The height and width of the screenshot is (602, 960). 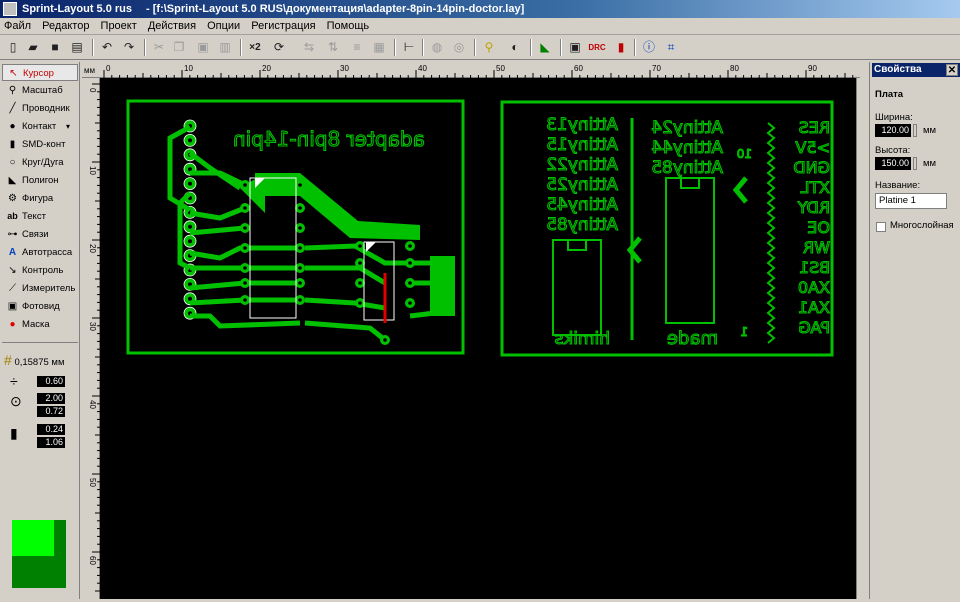 What do you see at coordinates (814, 327) in the screenshot?
I see `signal-label: PAG` at bounding box center [814, 327].